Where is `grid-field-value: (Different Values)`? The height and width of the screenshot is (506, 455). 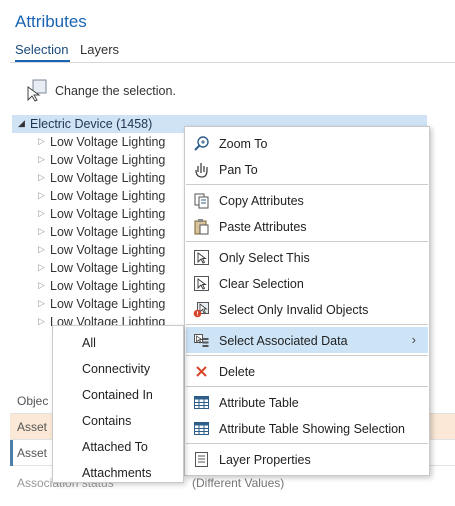 grid-field-value: (Different Values) is located at coordinates (238, 483).